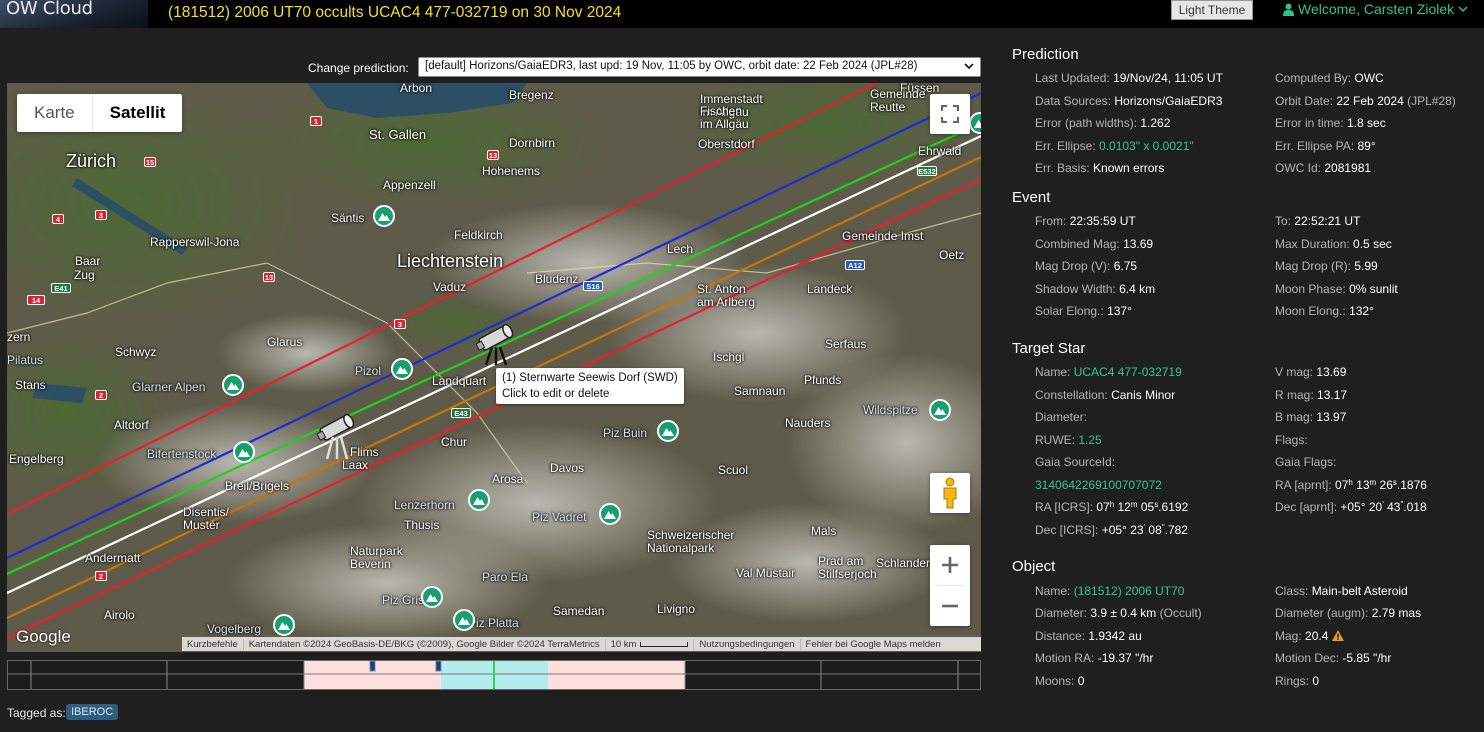 This screenshot has height=732, width=1484. I want to click on map-type-karte-button: Karte, so click(54, 113).